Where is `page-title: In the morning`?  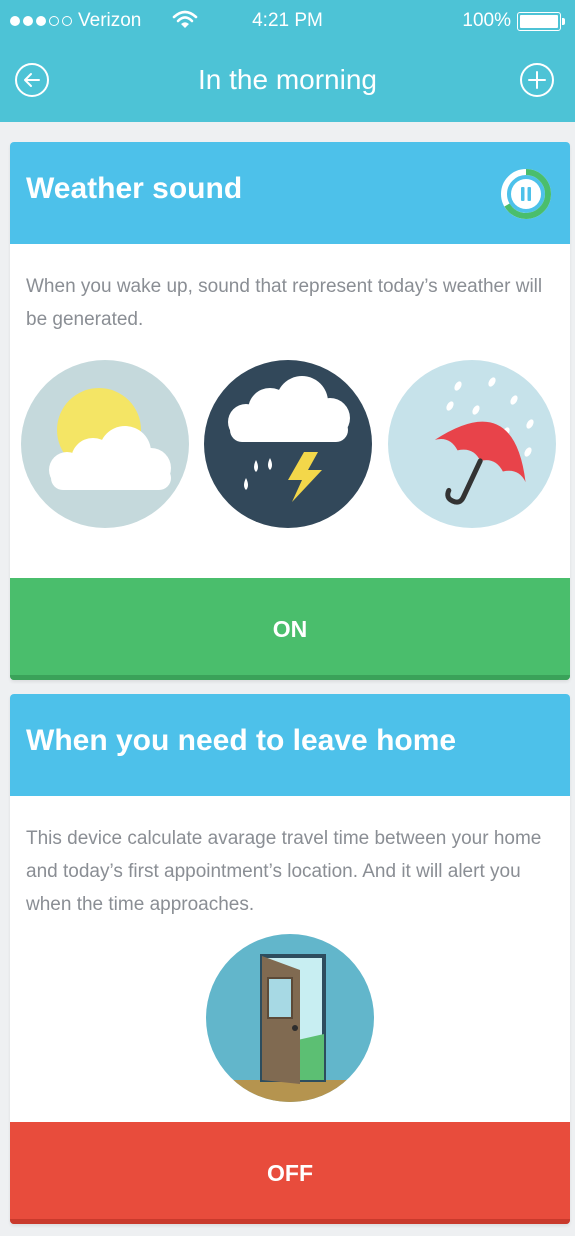
page-title: In the morning is located at coordinates (287, 79).